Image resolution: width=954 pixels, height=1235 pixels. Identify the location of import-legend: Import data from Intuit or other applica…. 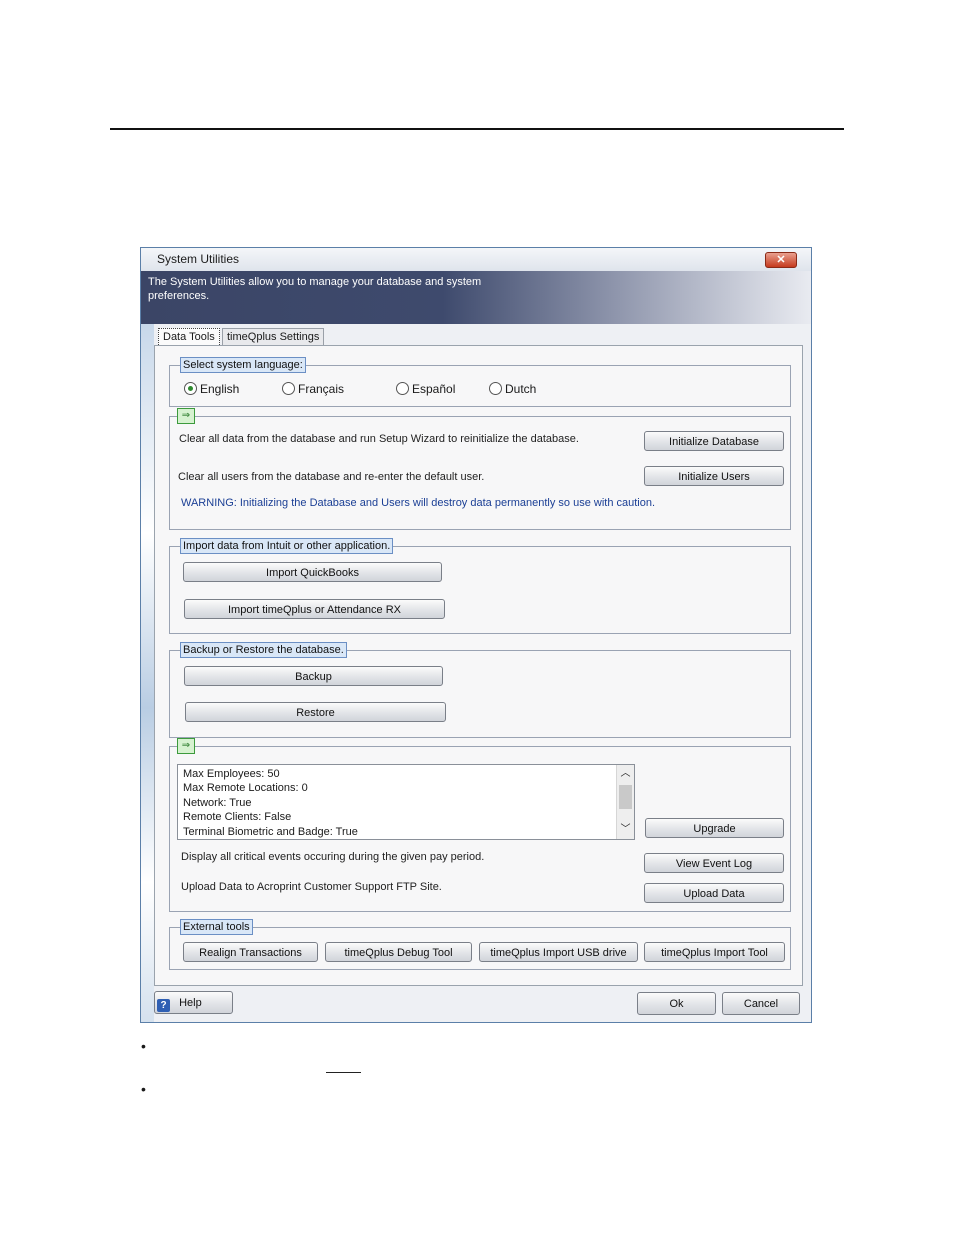
(287, 546).